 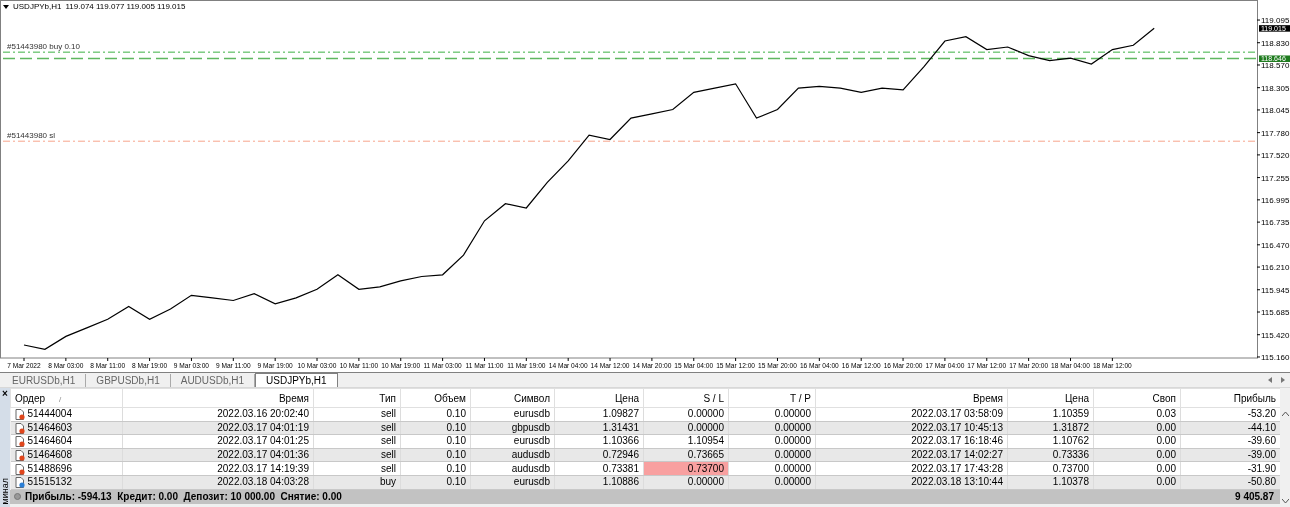 What do you see at coordinates (125, 6) in the screenshot?
I see `chart-ohlc: 119.074 119.077 119.005 119.015` at bounding box center [125, 6].